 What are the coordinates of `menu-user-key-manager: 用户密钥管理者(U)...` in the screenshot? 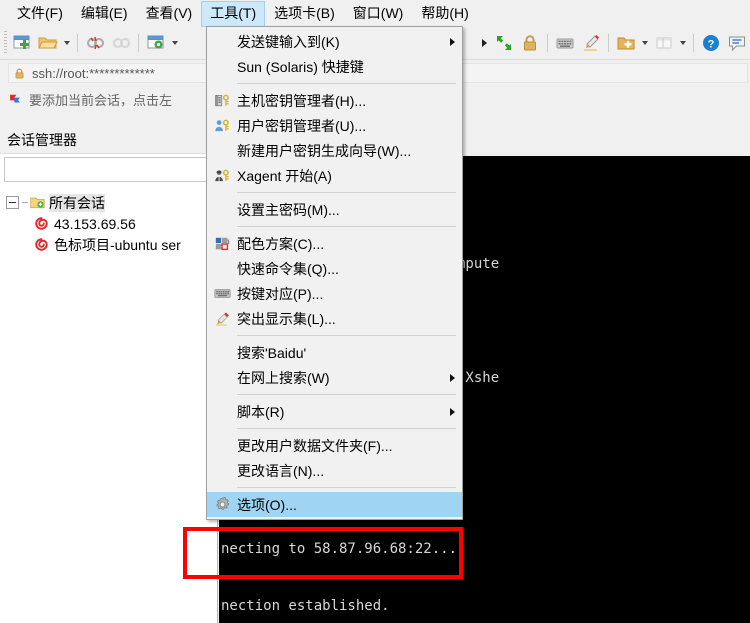 It's located at (334, 125).